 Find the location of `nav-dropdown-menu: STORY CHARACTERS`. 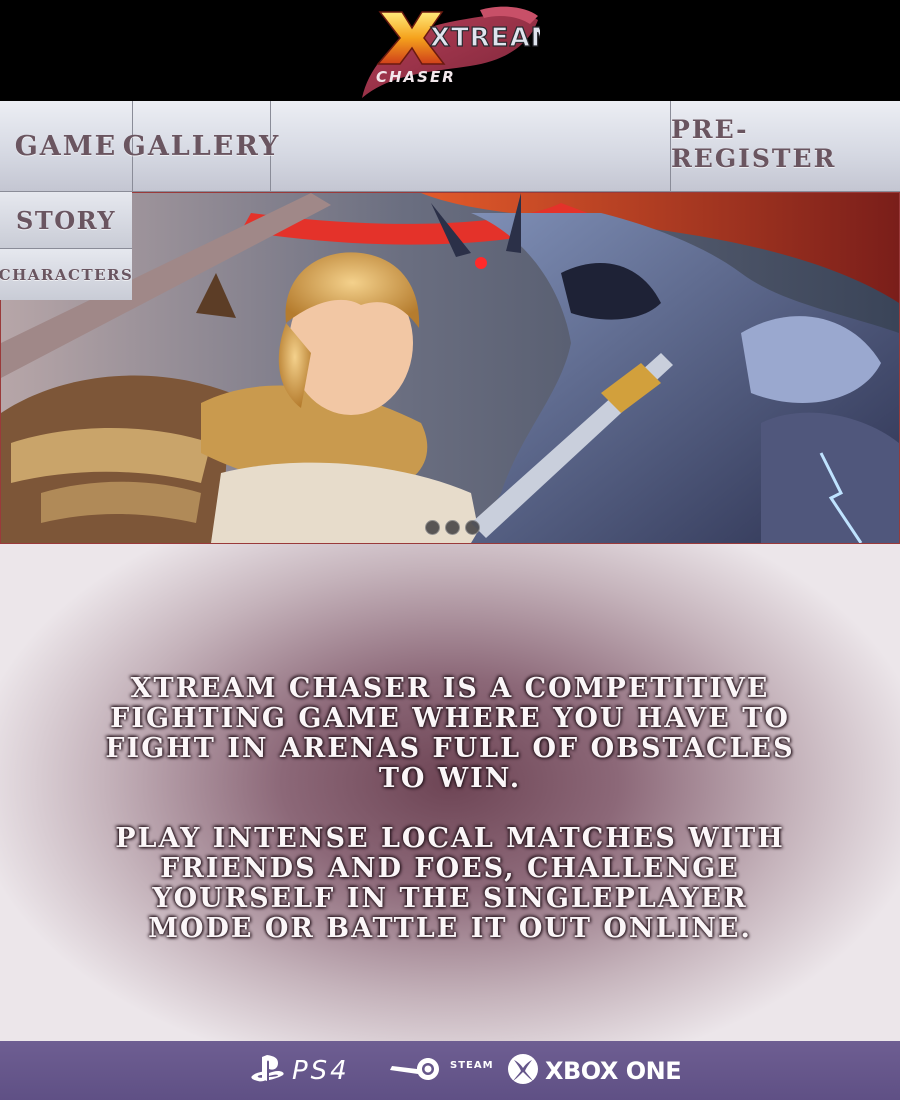

nav-dropdown-menu: STORY CHARACTERS is located at coordinates (66, 246).